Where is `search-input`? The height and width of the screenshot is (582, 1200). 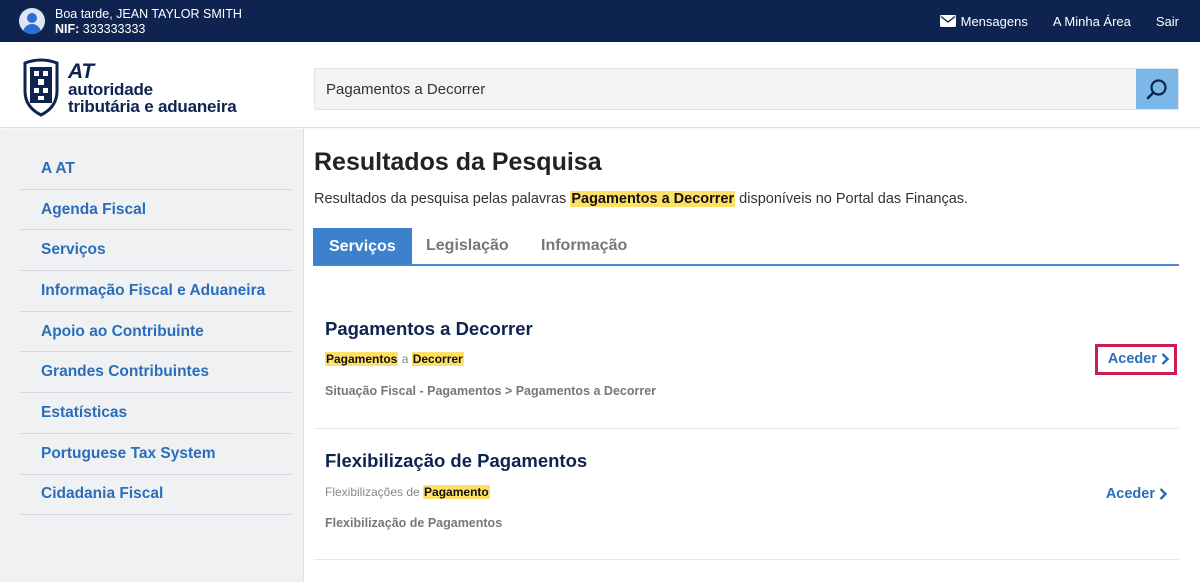 search-input is located at coordinates (726, 89).